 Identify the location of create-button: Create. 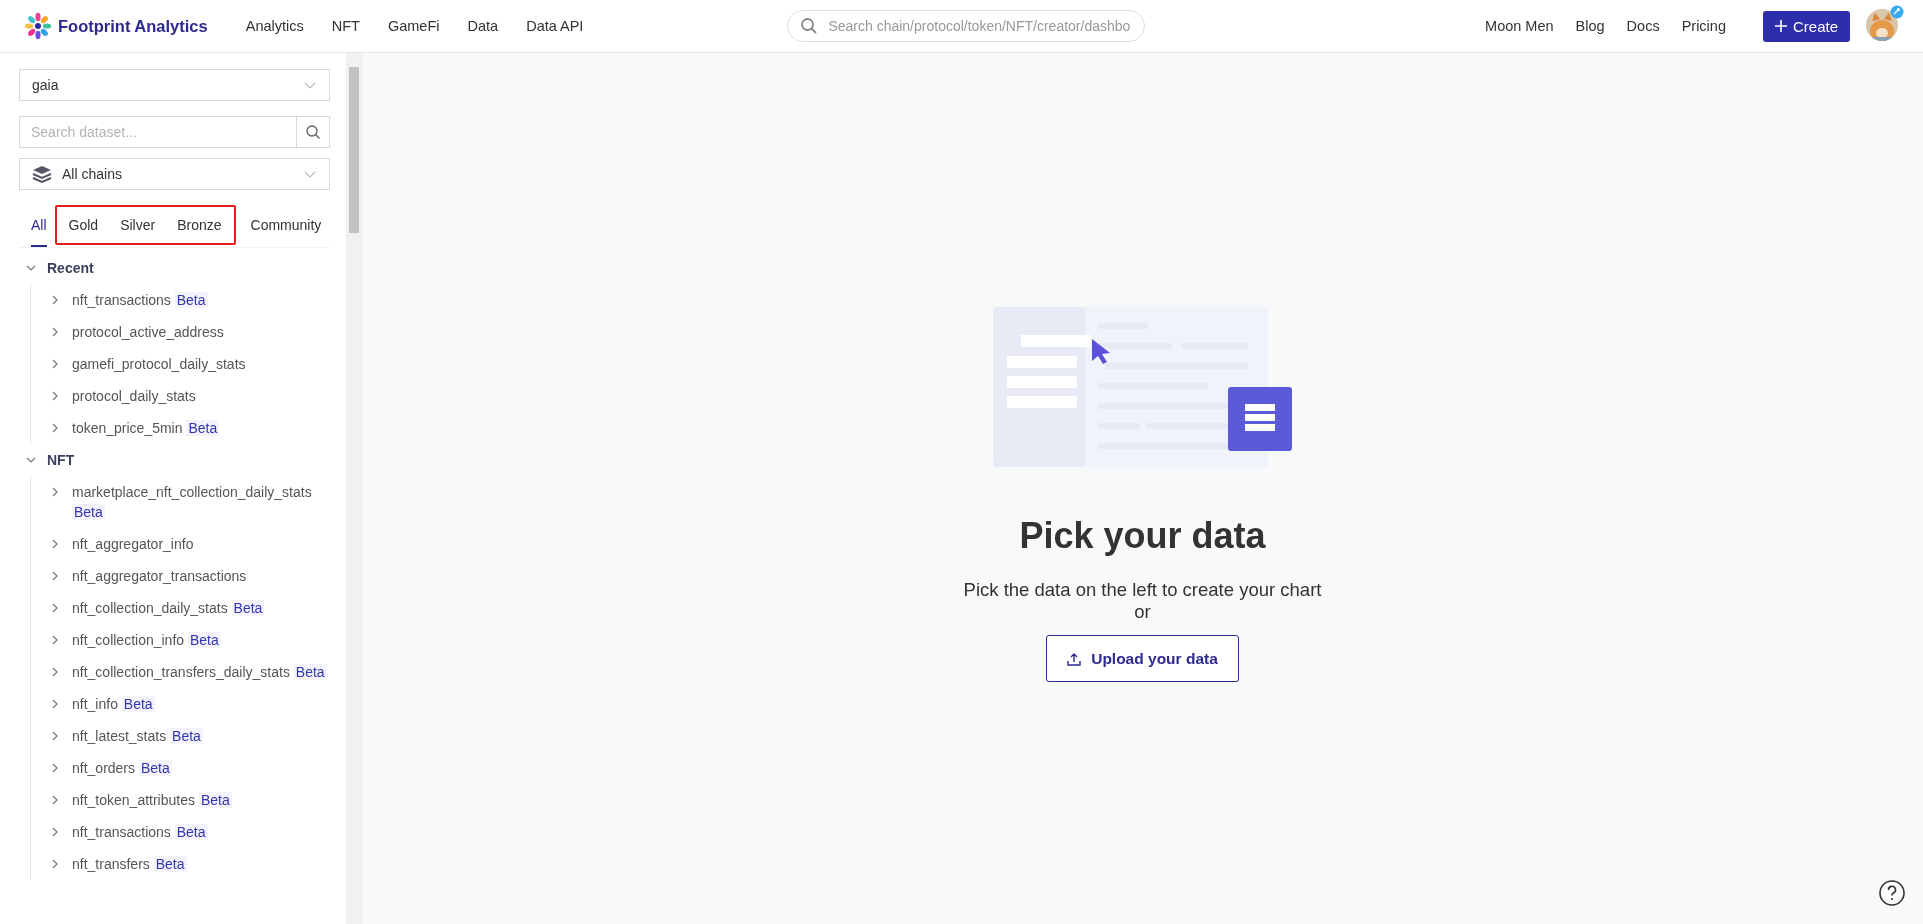
(1806, 26).